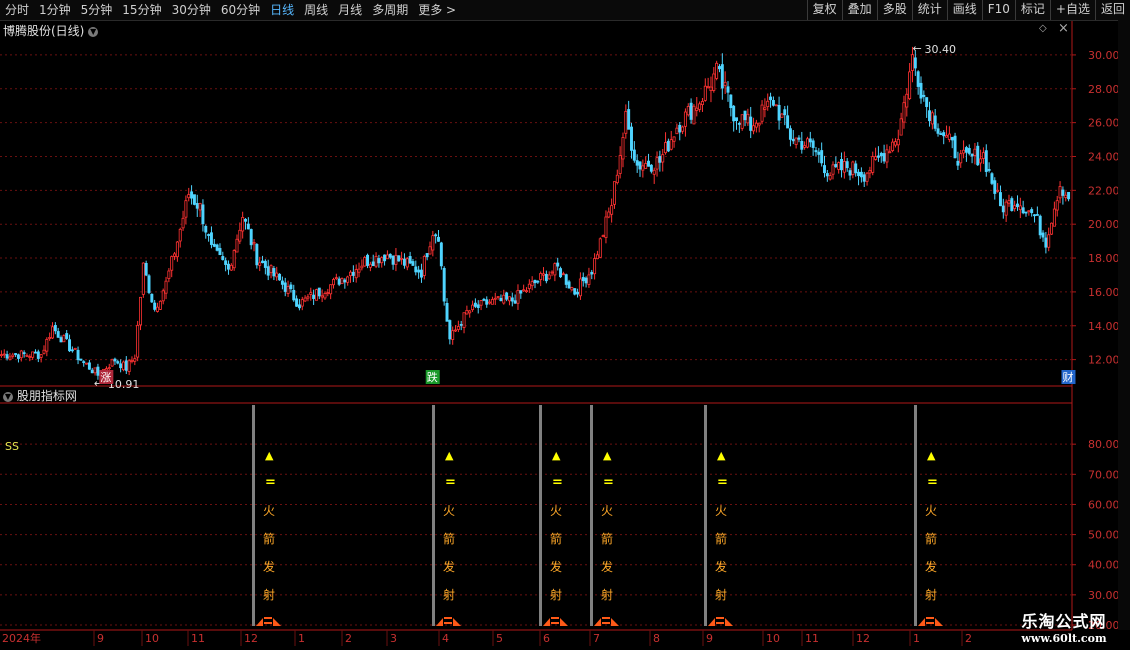 This screenshot has width=1130, height=650. Describe the element at coordinates (269, 538) in the screenshot. I see `signal-char: 箭` at that location.